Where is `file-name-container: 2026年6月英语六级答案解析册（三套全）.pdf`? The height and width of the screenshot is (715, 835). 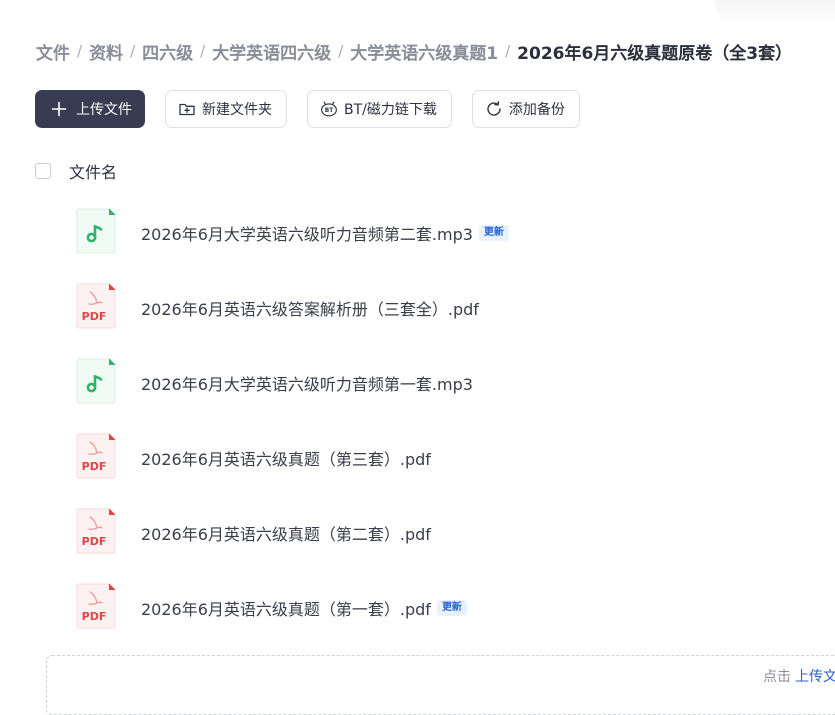
file-name-container: 2026年6月英语六级答案解析册（三套全）.pdf is located at coordinates (310, 307).